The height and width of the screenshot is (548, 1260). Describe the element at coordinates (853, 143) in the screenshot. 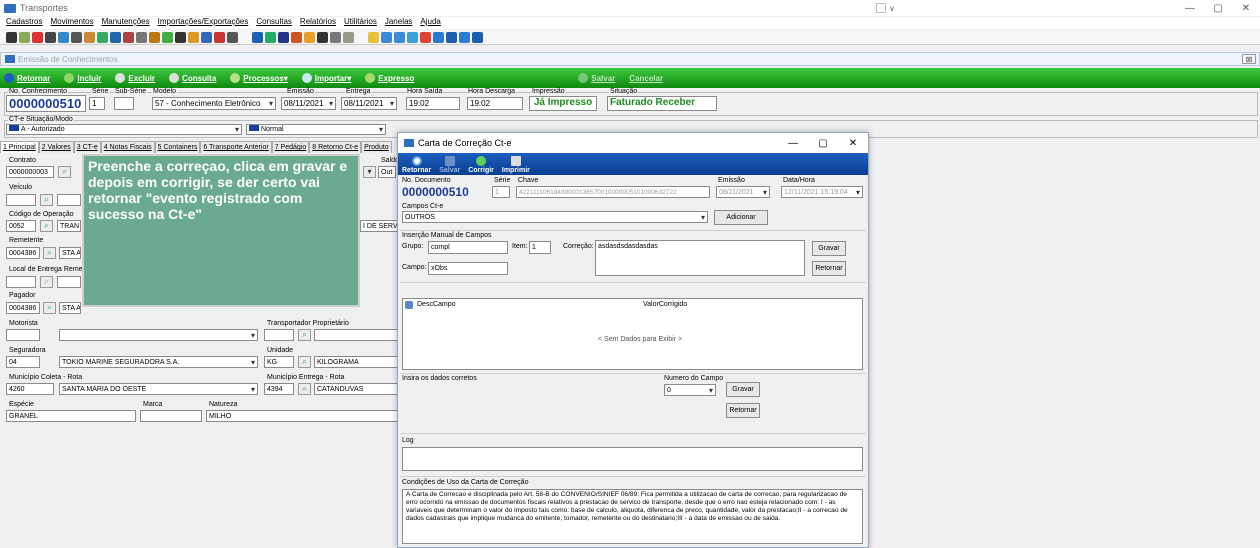

I see `dialog-close-button: ✕` at that location.